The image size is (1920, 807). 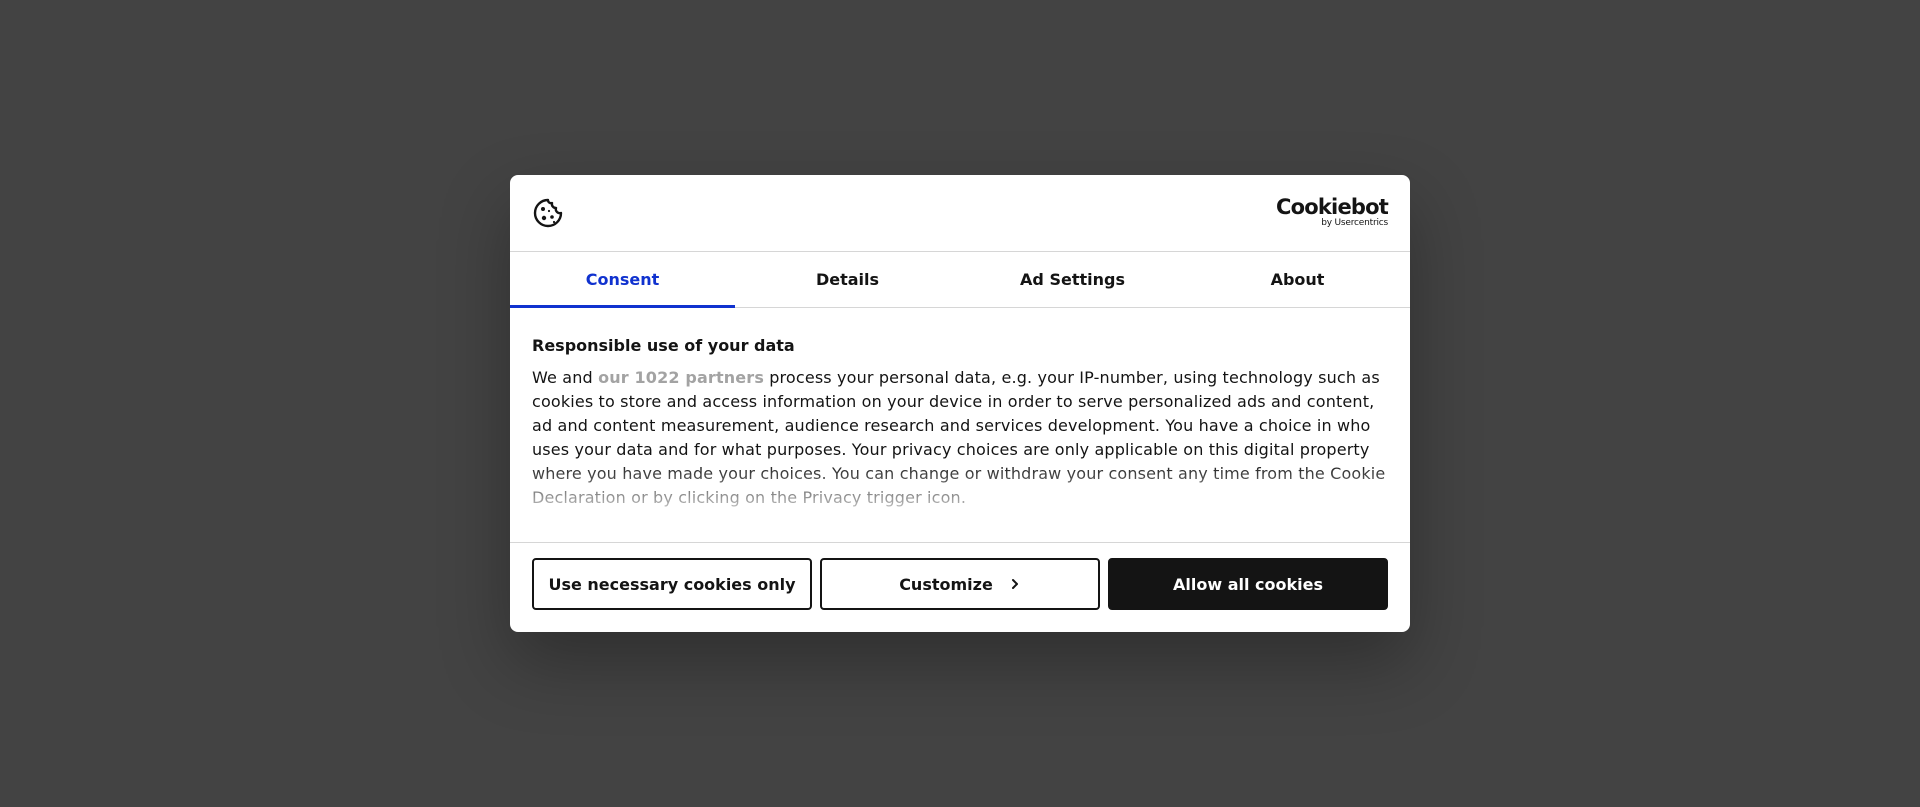 I want to click on allow-all-cookies-button: Allow all cookies, so click(x=1248, y=584).